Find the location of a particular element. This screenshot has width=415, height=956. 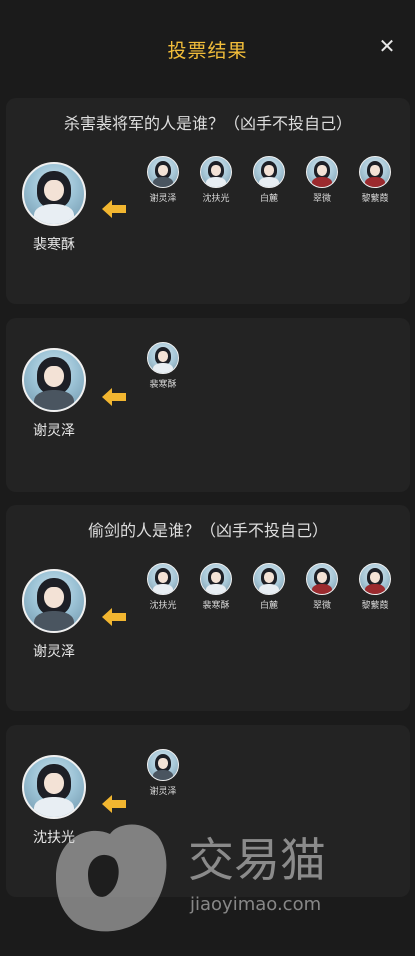

close-icon: ✕ is located at coordinates (387, 46).